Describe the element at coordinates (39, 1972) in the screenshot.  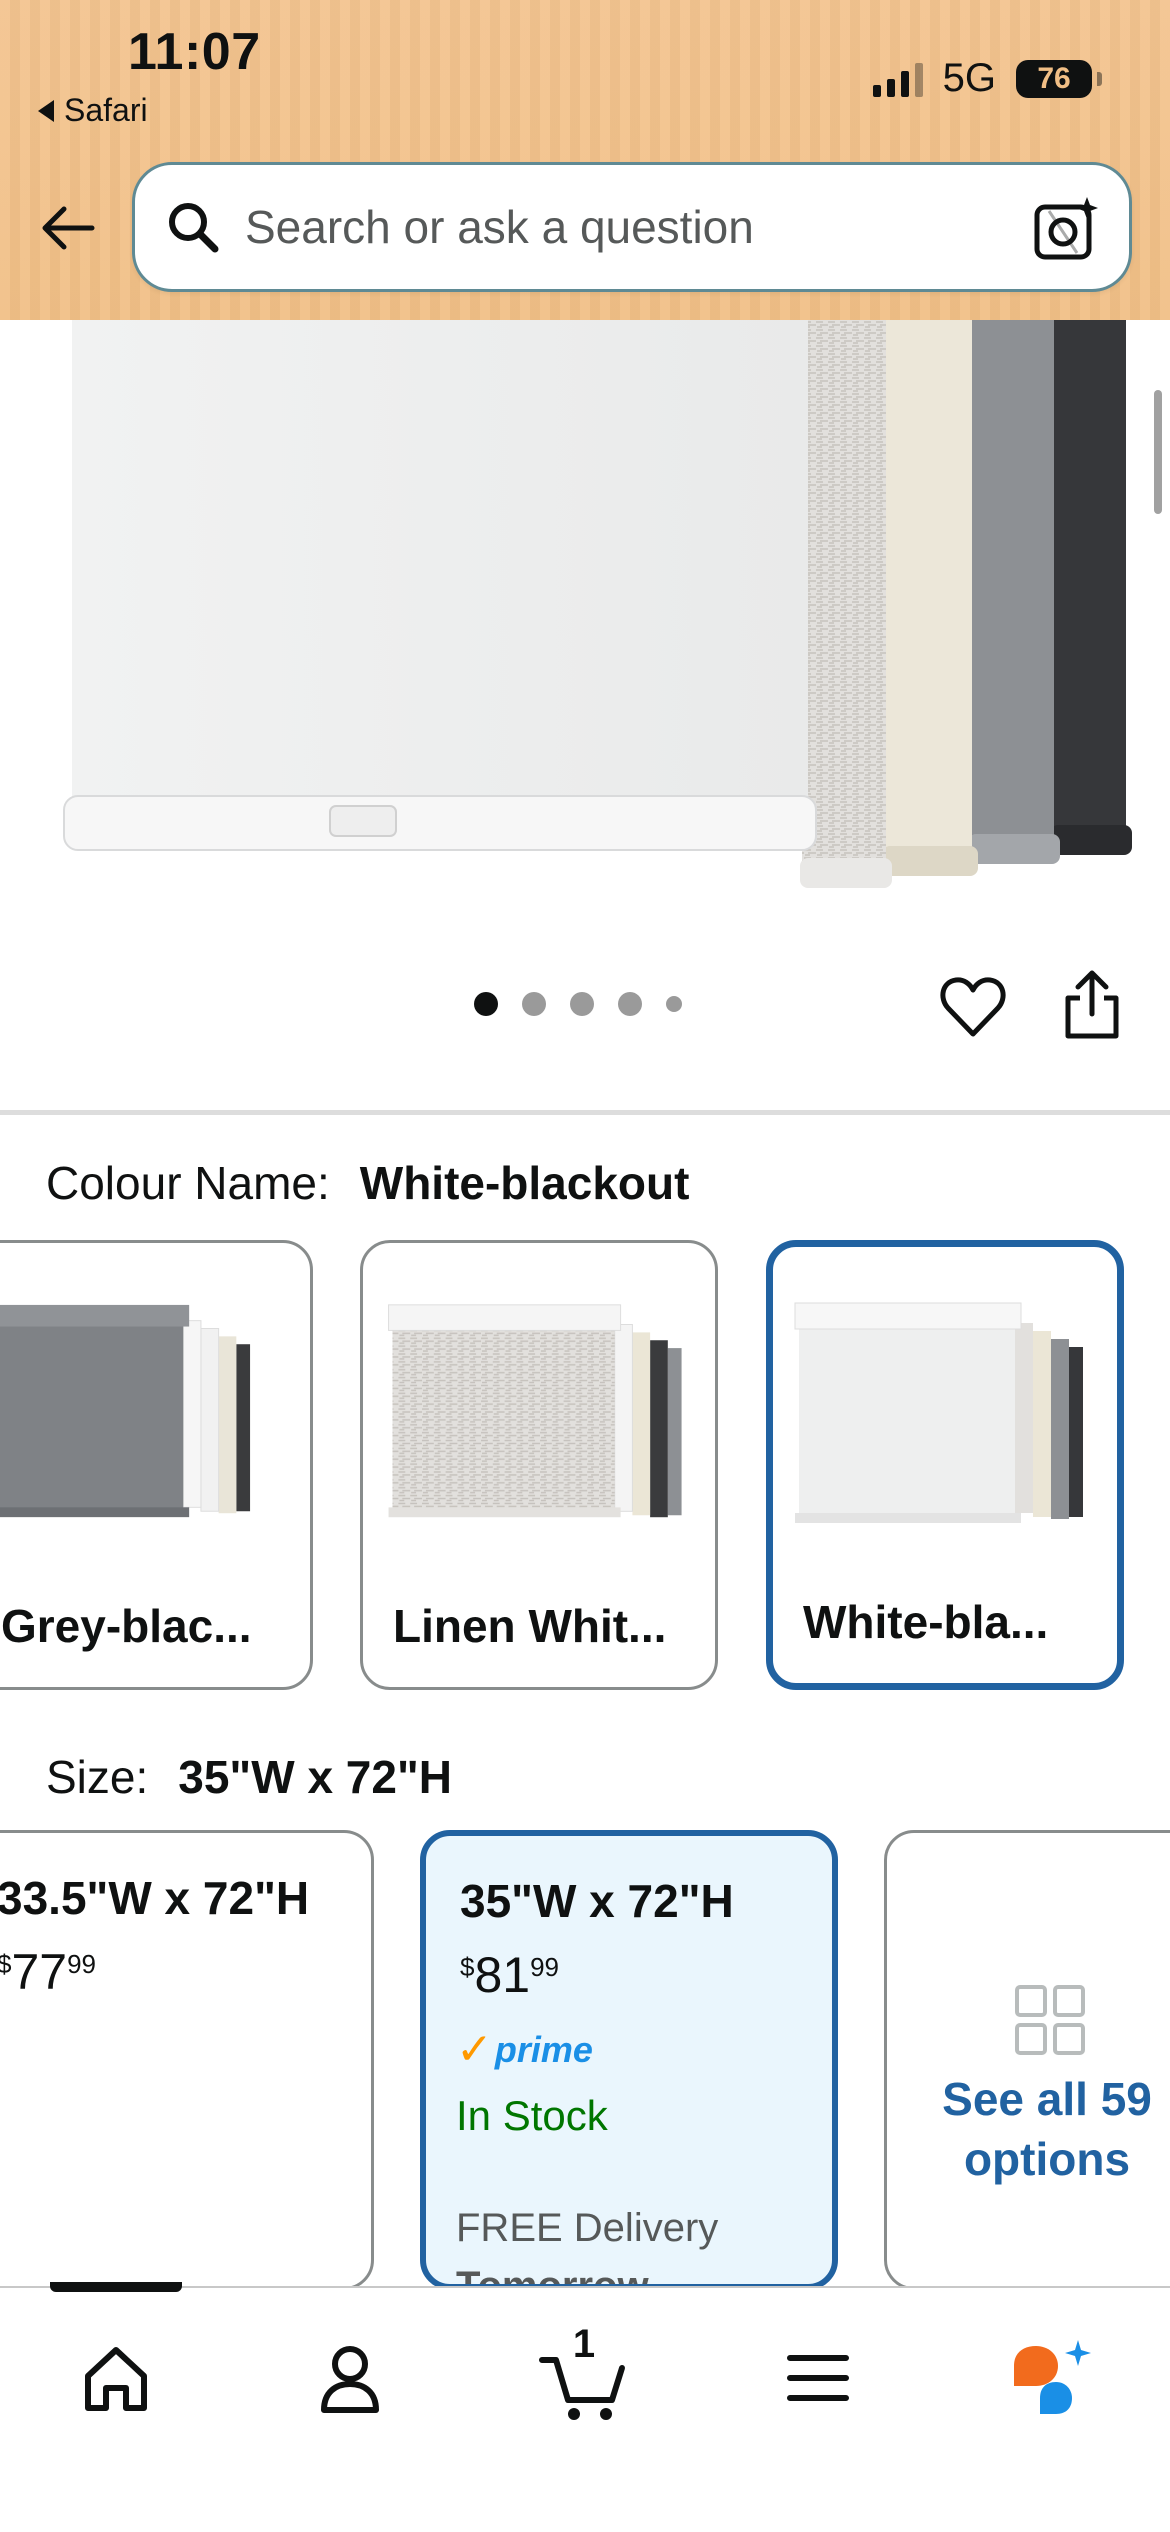
I see `price-whole: 77` at that location.